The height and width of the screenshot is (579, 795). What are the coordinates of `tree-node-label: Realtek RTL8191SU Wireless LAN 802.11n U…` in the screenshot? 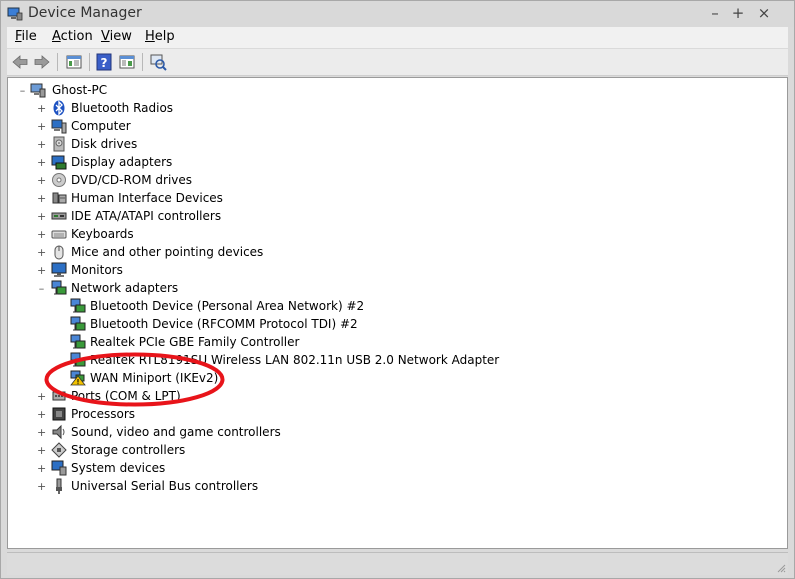 It's located at (295, 360).